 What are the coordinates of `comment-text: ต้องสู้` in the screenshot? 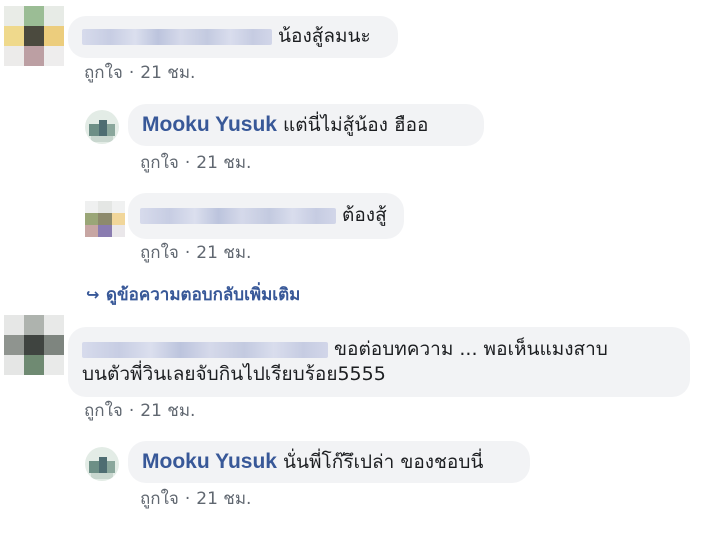 It's located at (364, 215).